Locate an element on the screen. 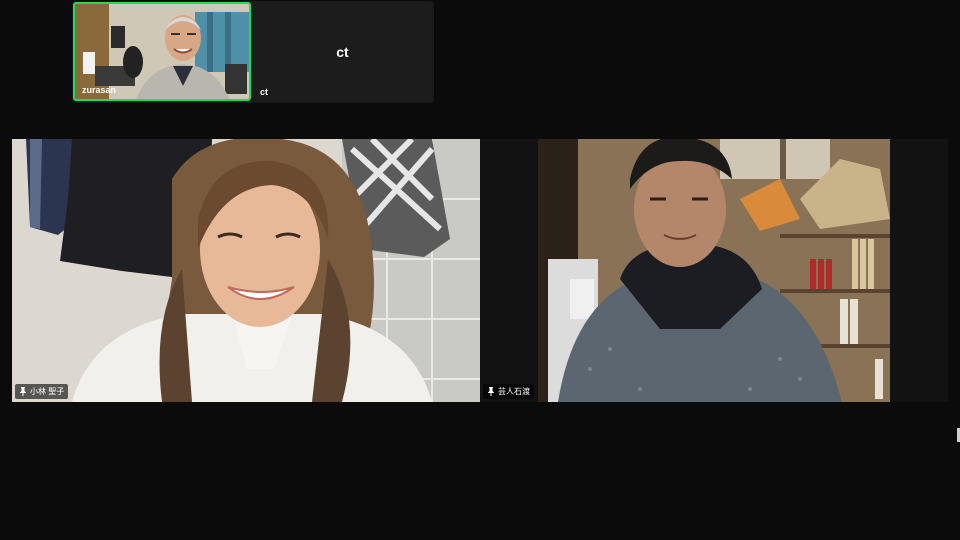  participant-name-ct: ct is located at coordinates (264, 92).